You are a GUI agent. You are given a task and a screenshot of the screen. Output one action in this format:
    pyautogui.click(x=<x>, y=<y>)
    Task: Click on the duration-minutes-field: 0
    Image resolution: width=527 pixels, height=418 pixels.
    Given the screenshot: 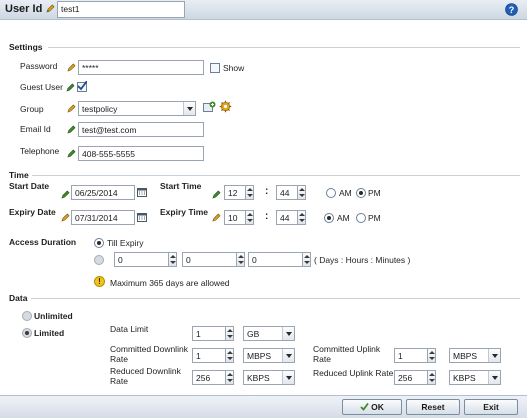 What is the action you would take?
    pyautogui.click(x=275, y=259)
    